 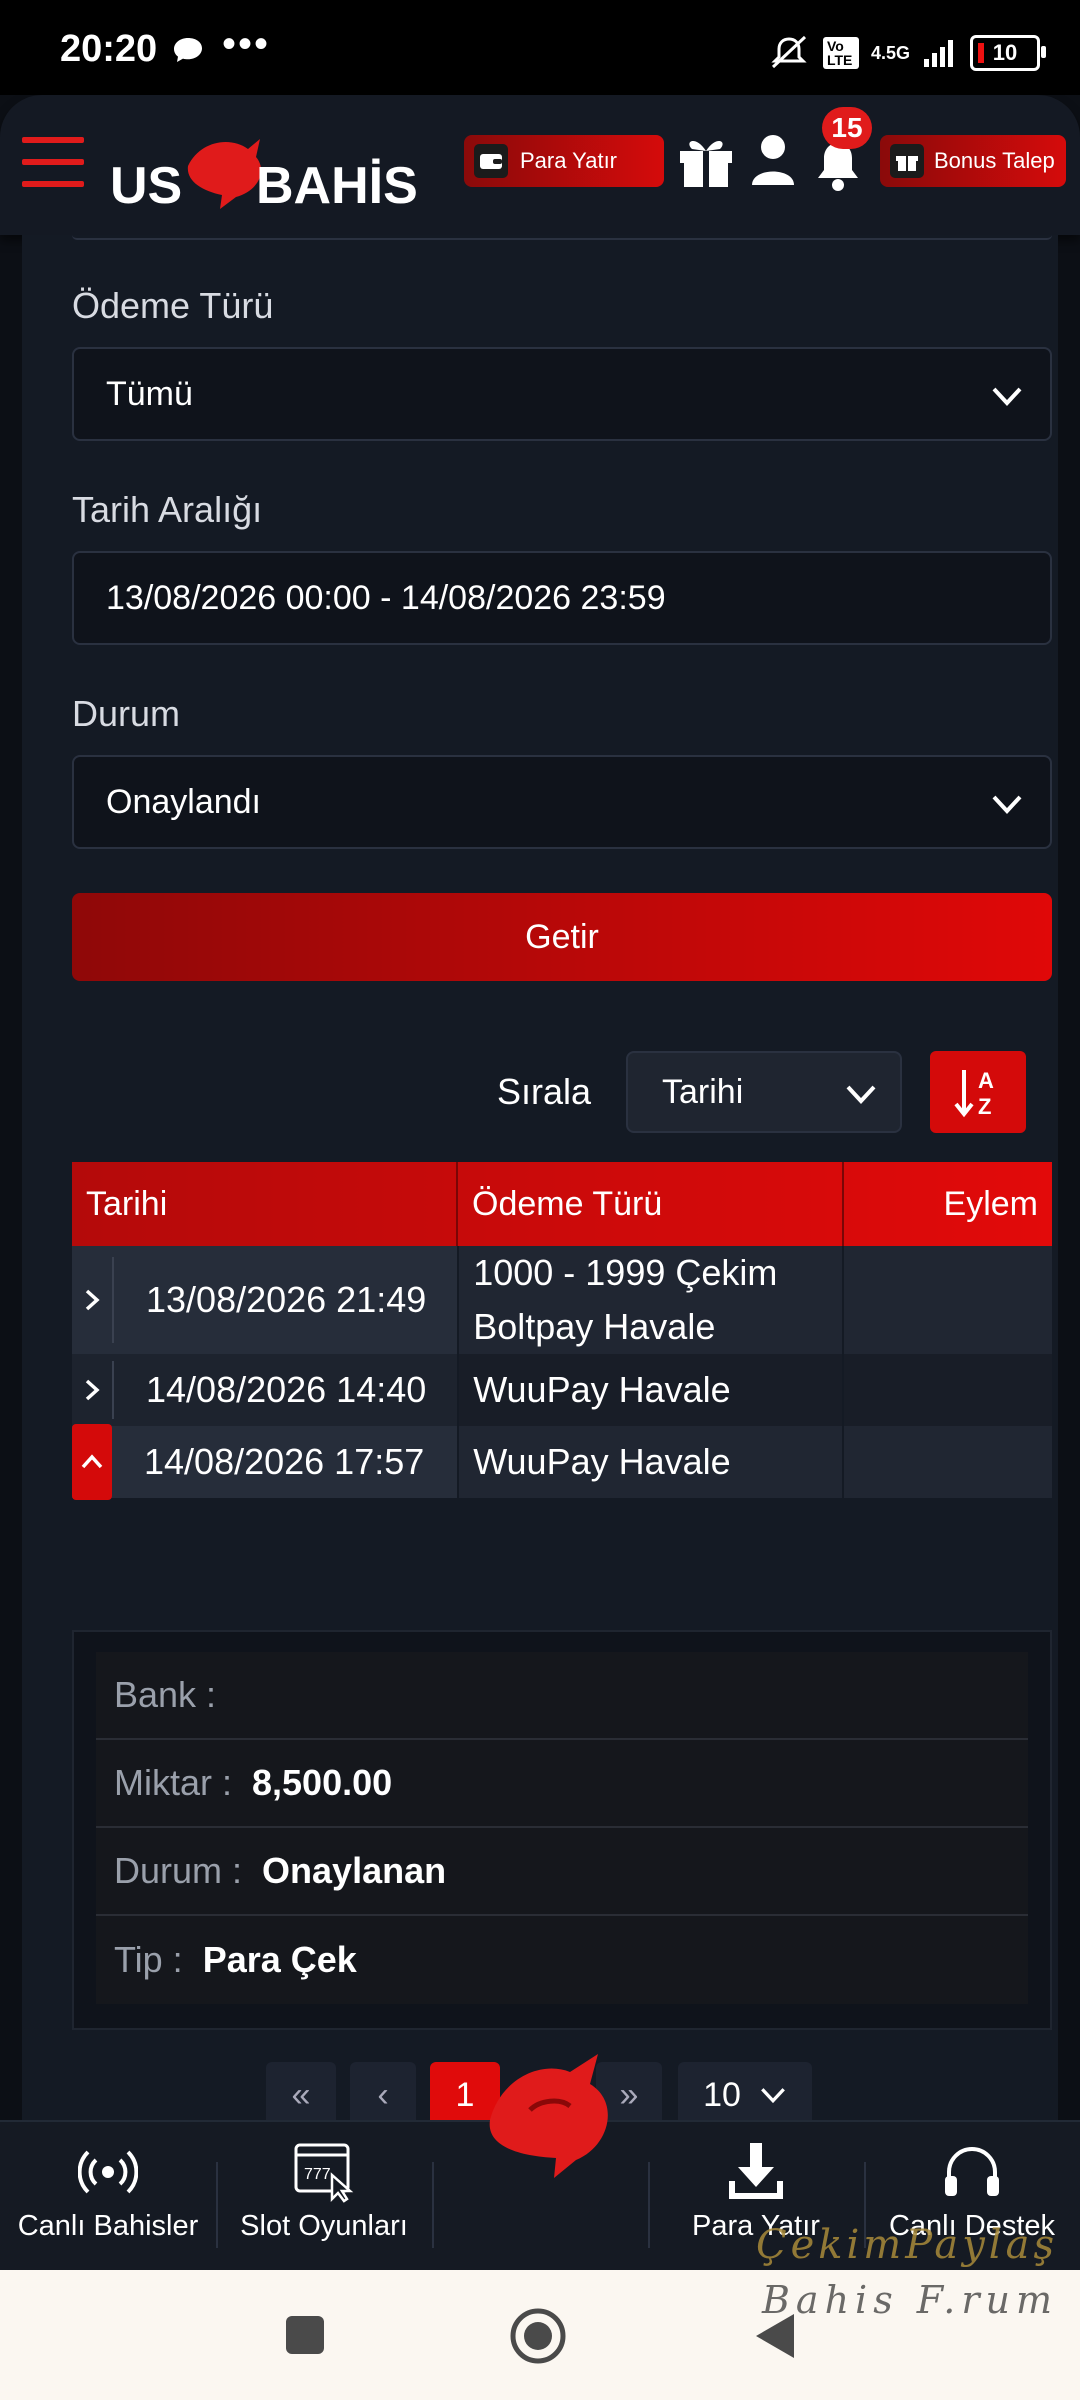 I want to click on status-select: Onaylandı, so click(x=562, y=802).